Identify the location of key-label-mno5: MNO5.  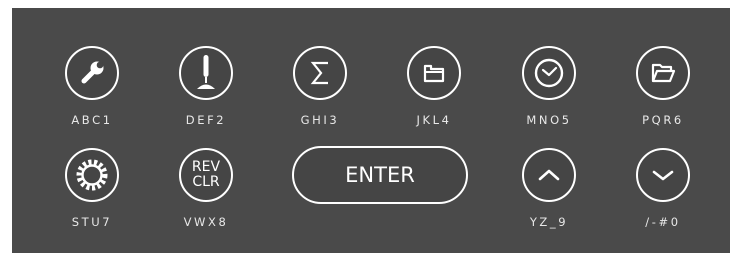
(549, 120).